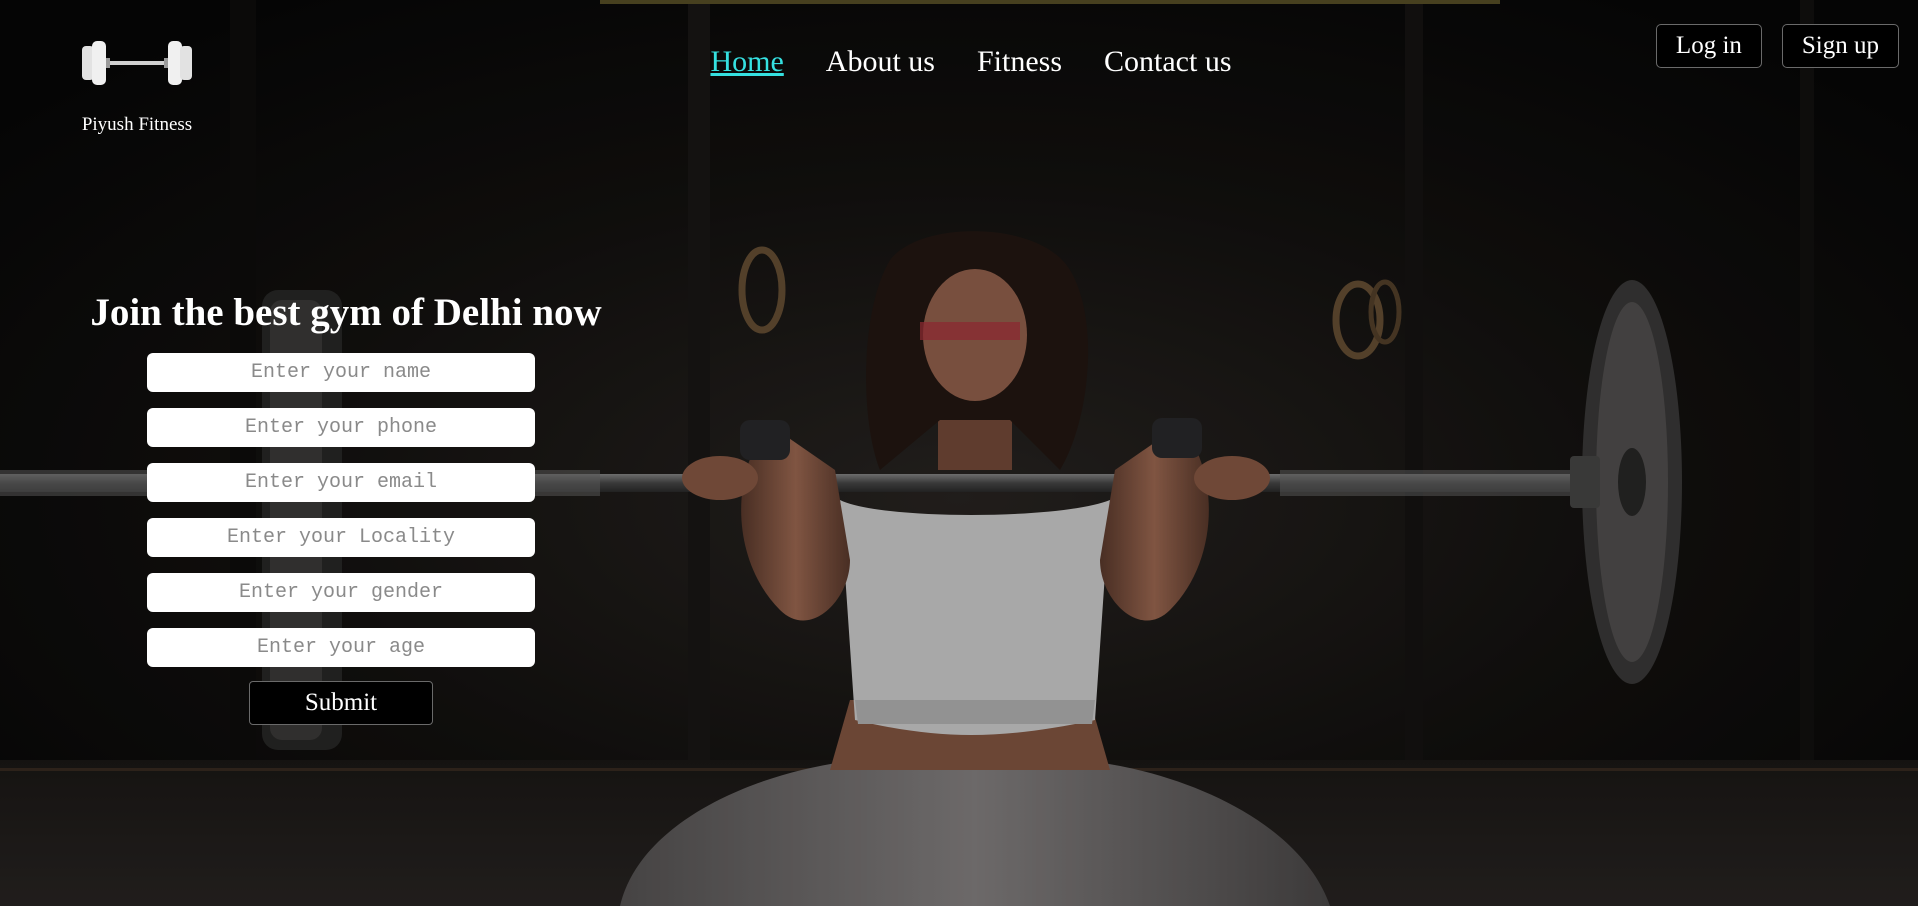 This screenshot has height=906, width=1918. I want to click on nav-link-about-us: About us, so click(880, 62).